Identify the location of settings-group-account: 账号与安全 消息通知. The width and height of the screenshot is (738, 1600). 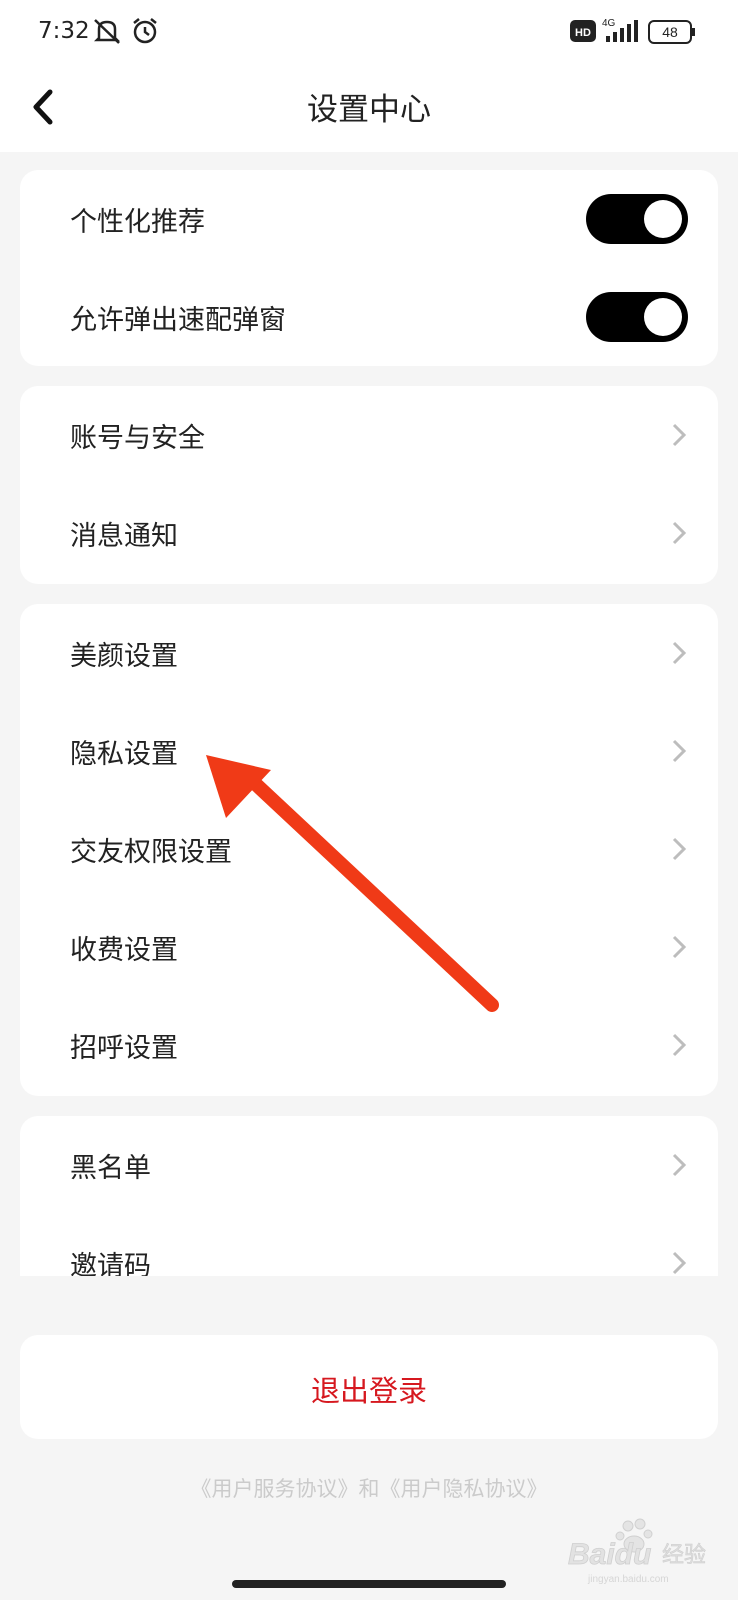
(369, 485).